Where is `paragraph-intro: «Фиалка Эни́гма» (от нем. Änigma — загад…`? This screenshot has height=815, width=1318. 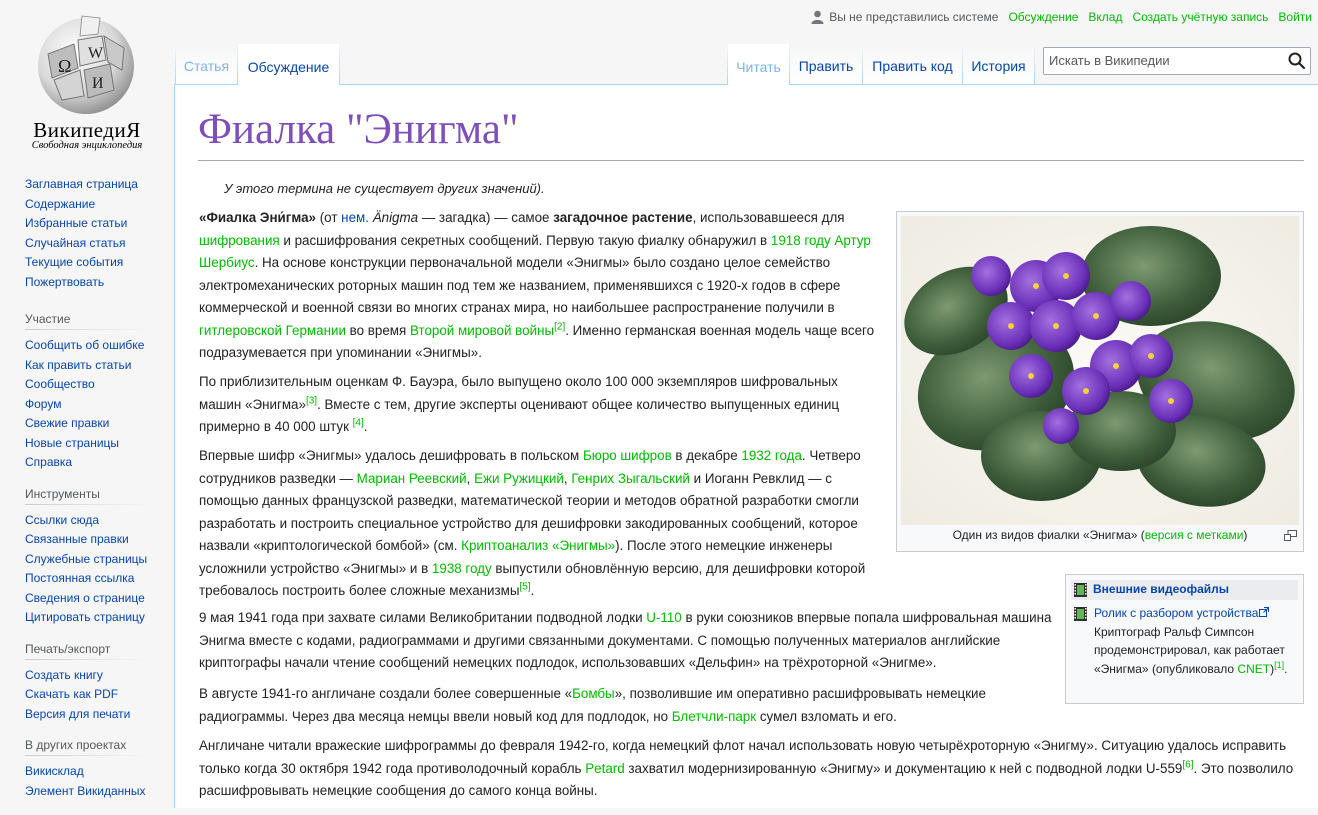 paragraph-intro: «Фиалка Эни́гма» (от нем. Änigma — загад… is located at coordinates (537, 285).